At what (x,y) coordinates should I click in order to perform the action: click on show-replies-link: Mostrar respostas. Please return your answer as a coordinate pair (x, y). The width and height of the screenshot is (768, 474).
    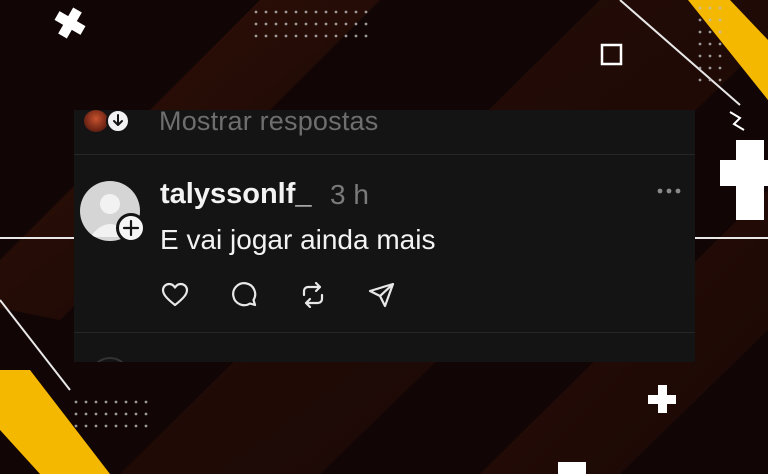
    Looking at the image, I should click on (268, 123).